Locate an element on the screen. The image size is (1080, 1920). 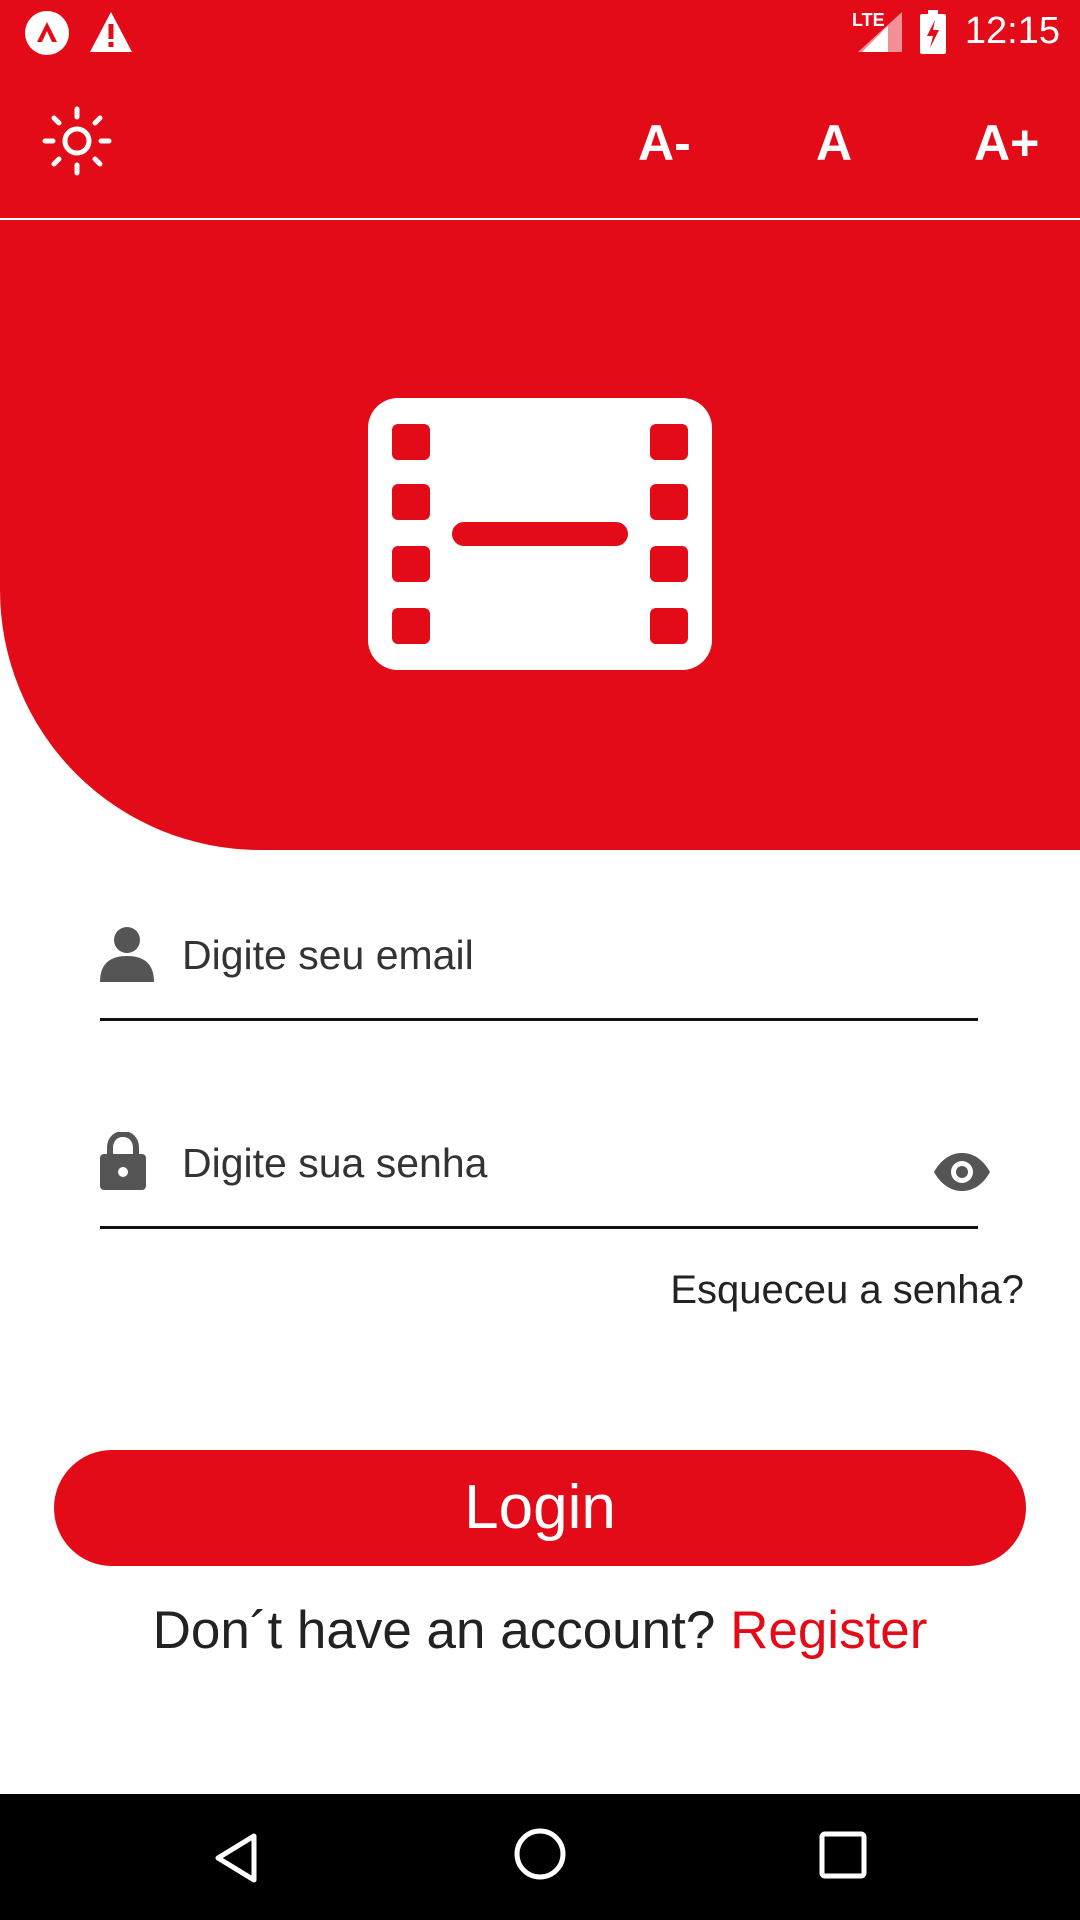
register-link: Register is located at coordinates (828, 1630).